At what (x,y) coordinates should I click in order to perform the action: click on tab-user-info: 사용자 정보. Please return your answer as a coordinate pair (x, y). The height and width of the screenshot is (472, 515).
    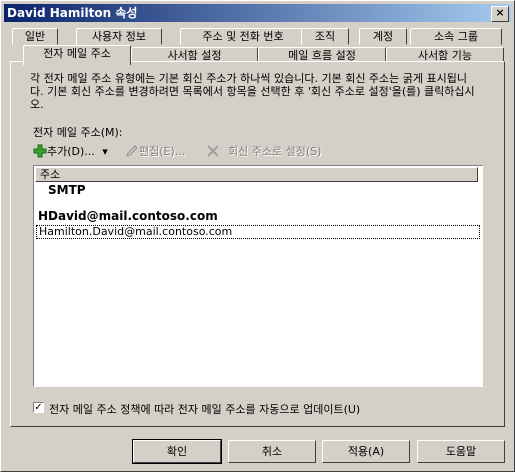
    Looking at the image, I should click on (119, 36).